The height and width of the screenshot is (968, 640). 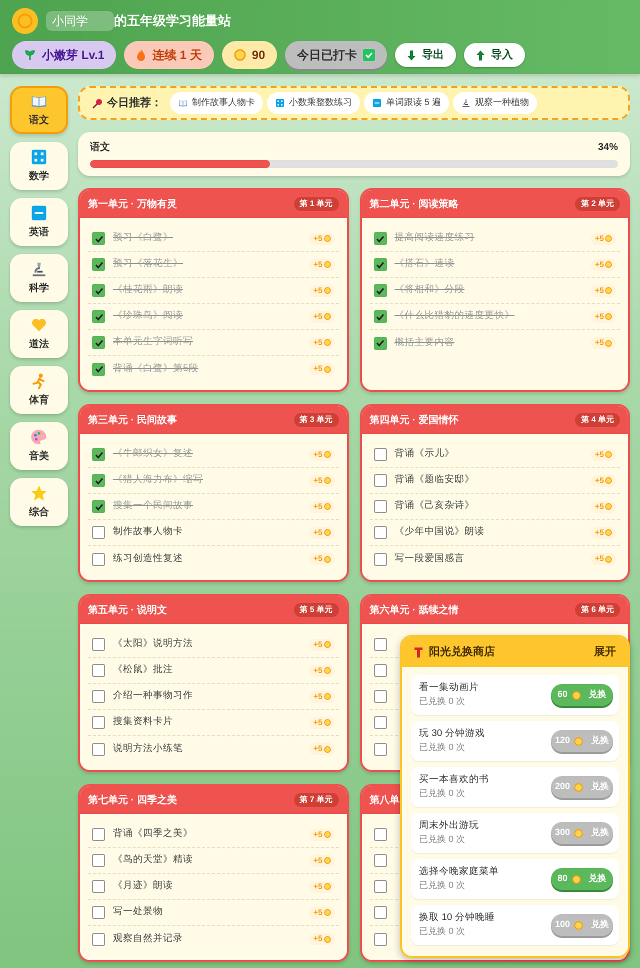 I want to click on task-label: 《将相和》分段, so click(x=430, y=290).